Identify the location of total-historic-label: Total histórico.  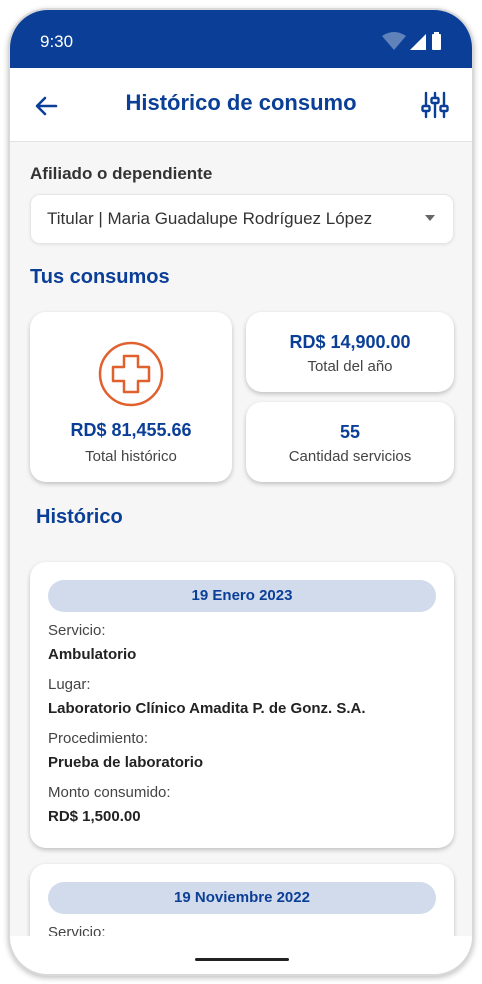
(131, 456).